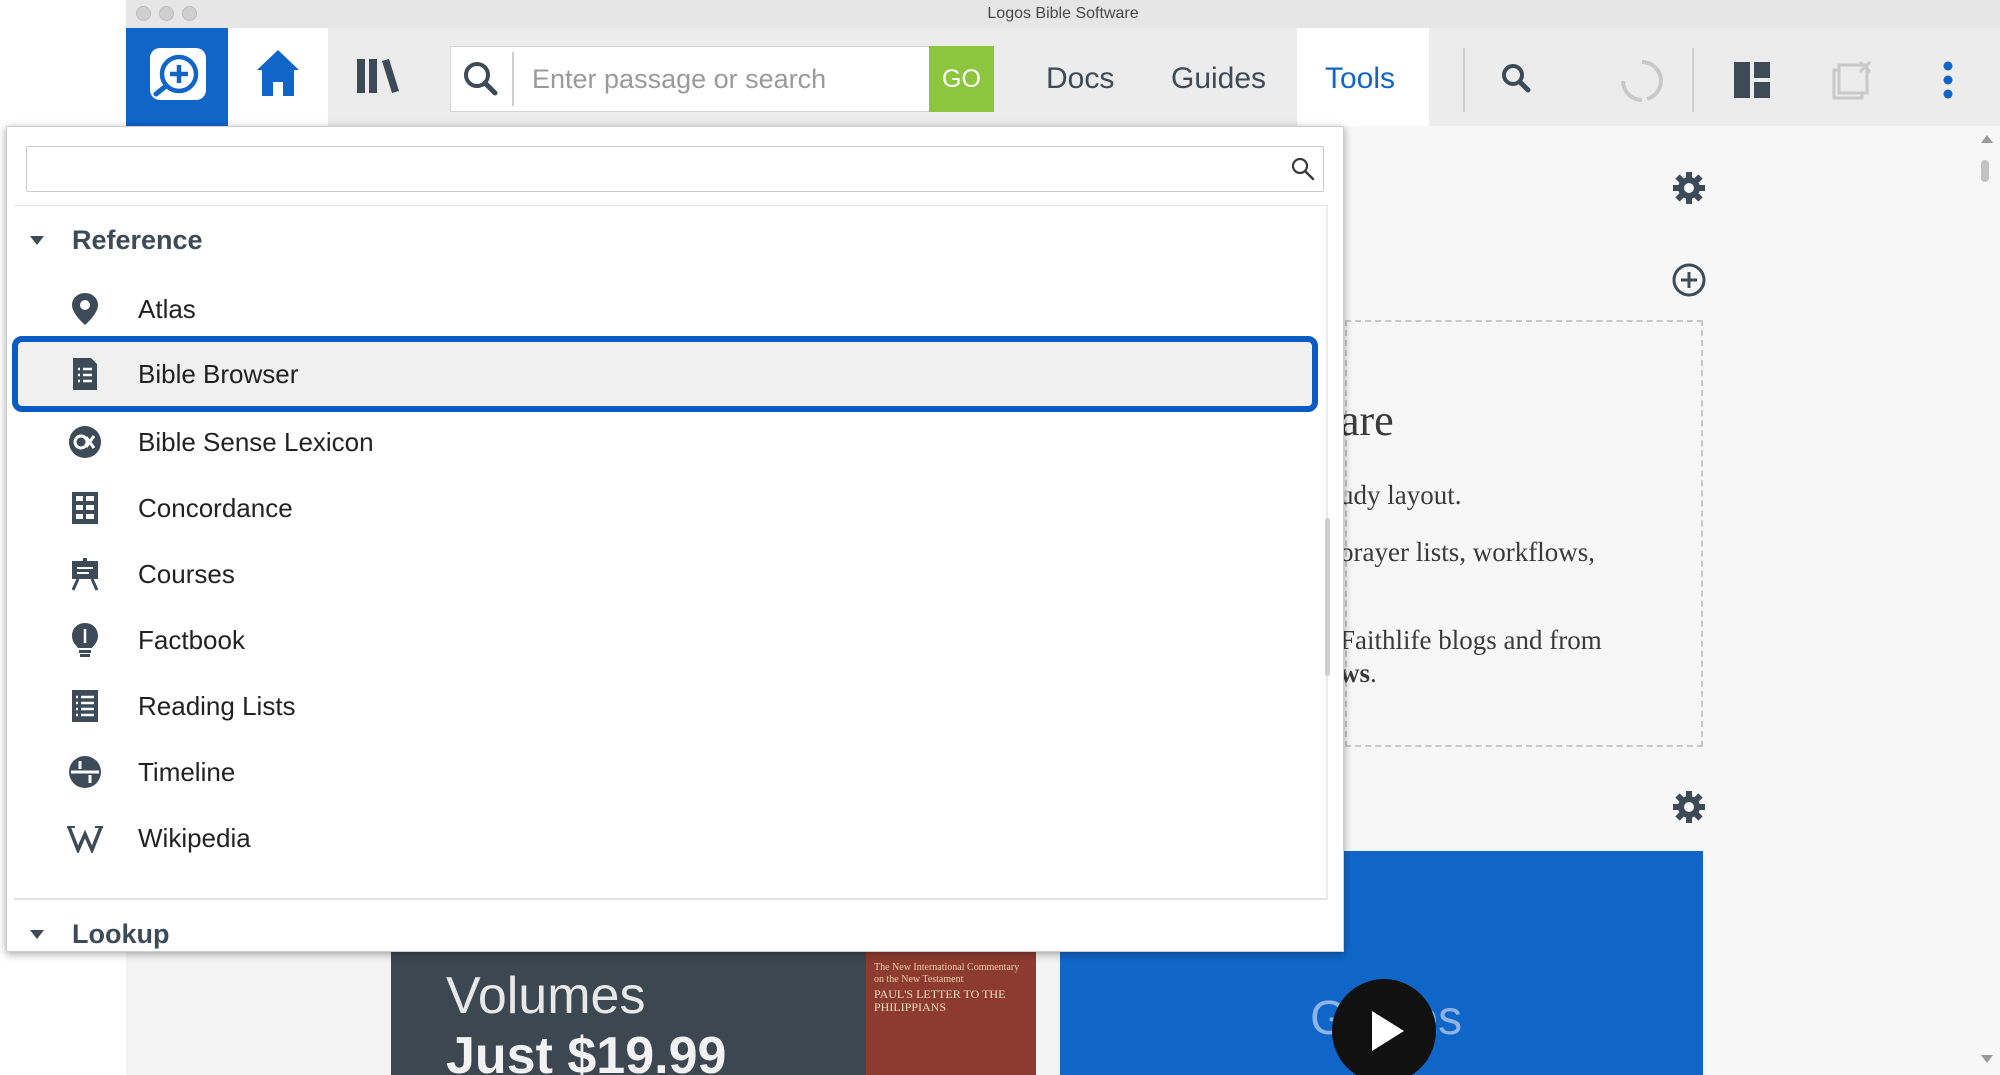 The height and width of the screenshot is (1075, 2000). I want to click on map-pin-icon, so click(85, 309).